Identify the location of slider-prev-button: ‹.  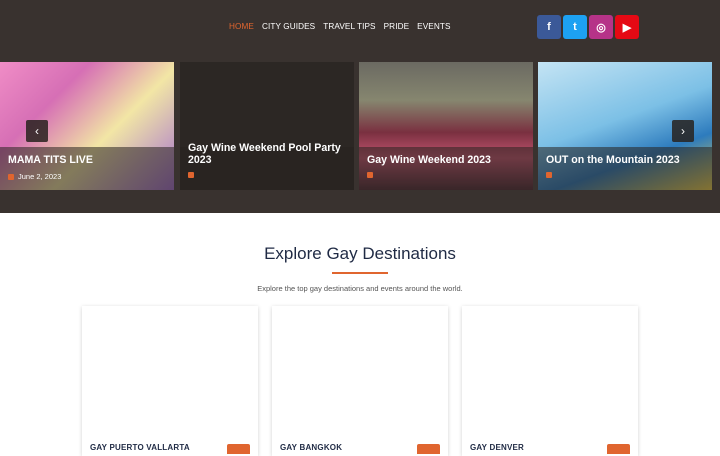
(37, 131).